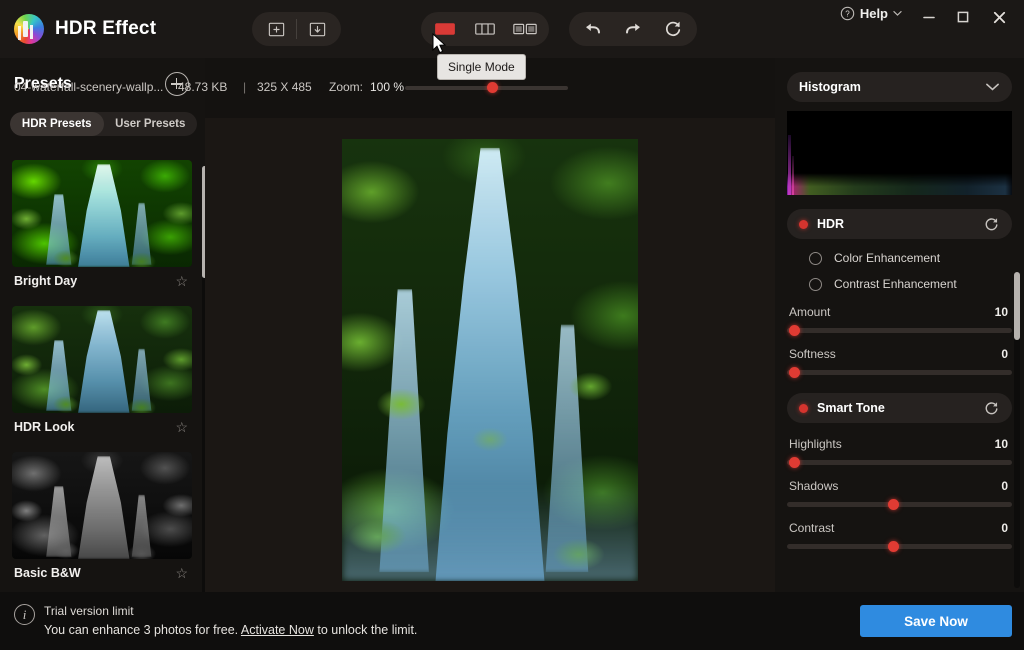 The image size is (1024, 650). I want to click on redo-button, so click(633, 29).